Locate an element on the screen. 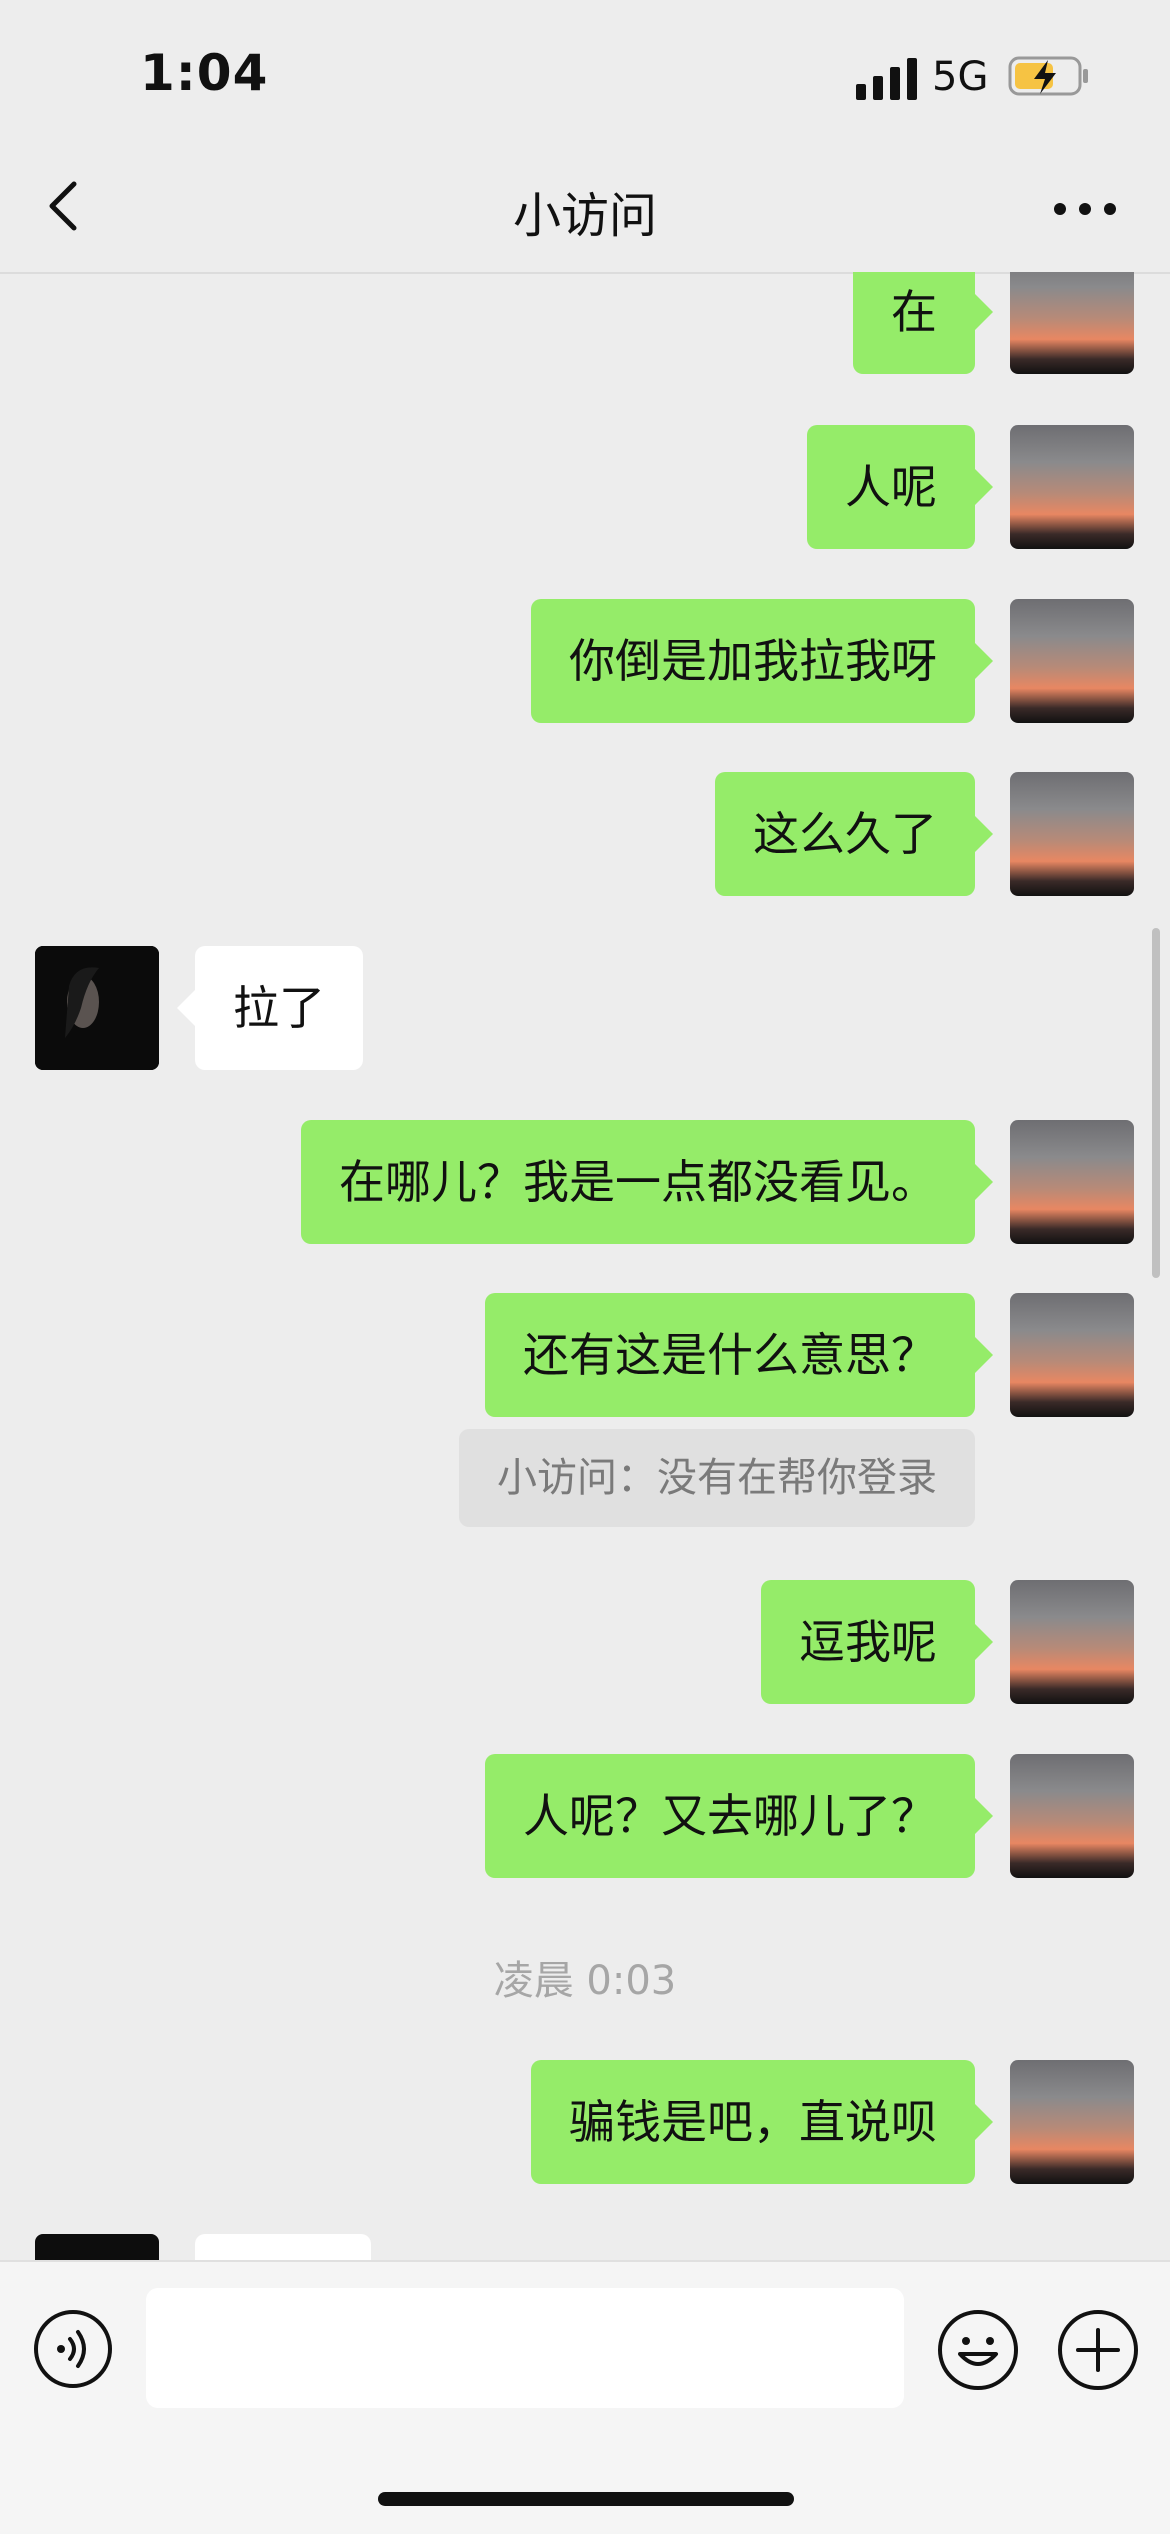 Image resolution: width=1170 pixels, height=2534 pixels. message-bubble-sent: 这么久了 is located at coordinates (854, 834).